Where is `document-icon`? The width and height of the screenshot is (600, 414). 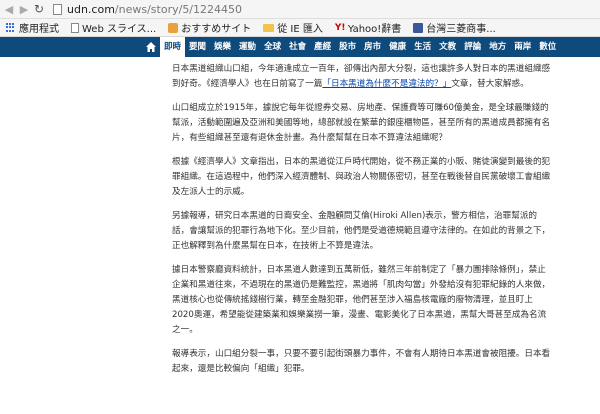
document-icon is located at coordinates (75, 27).